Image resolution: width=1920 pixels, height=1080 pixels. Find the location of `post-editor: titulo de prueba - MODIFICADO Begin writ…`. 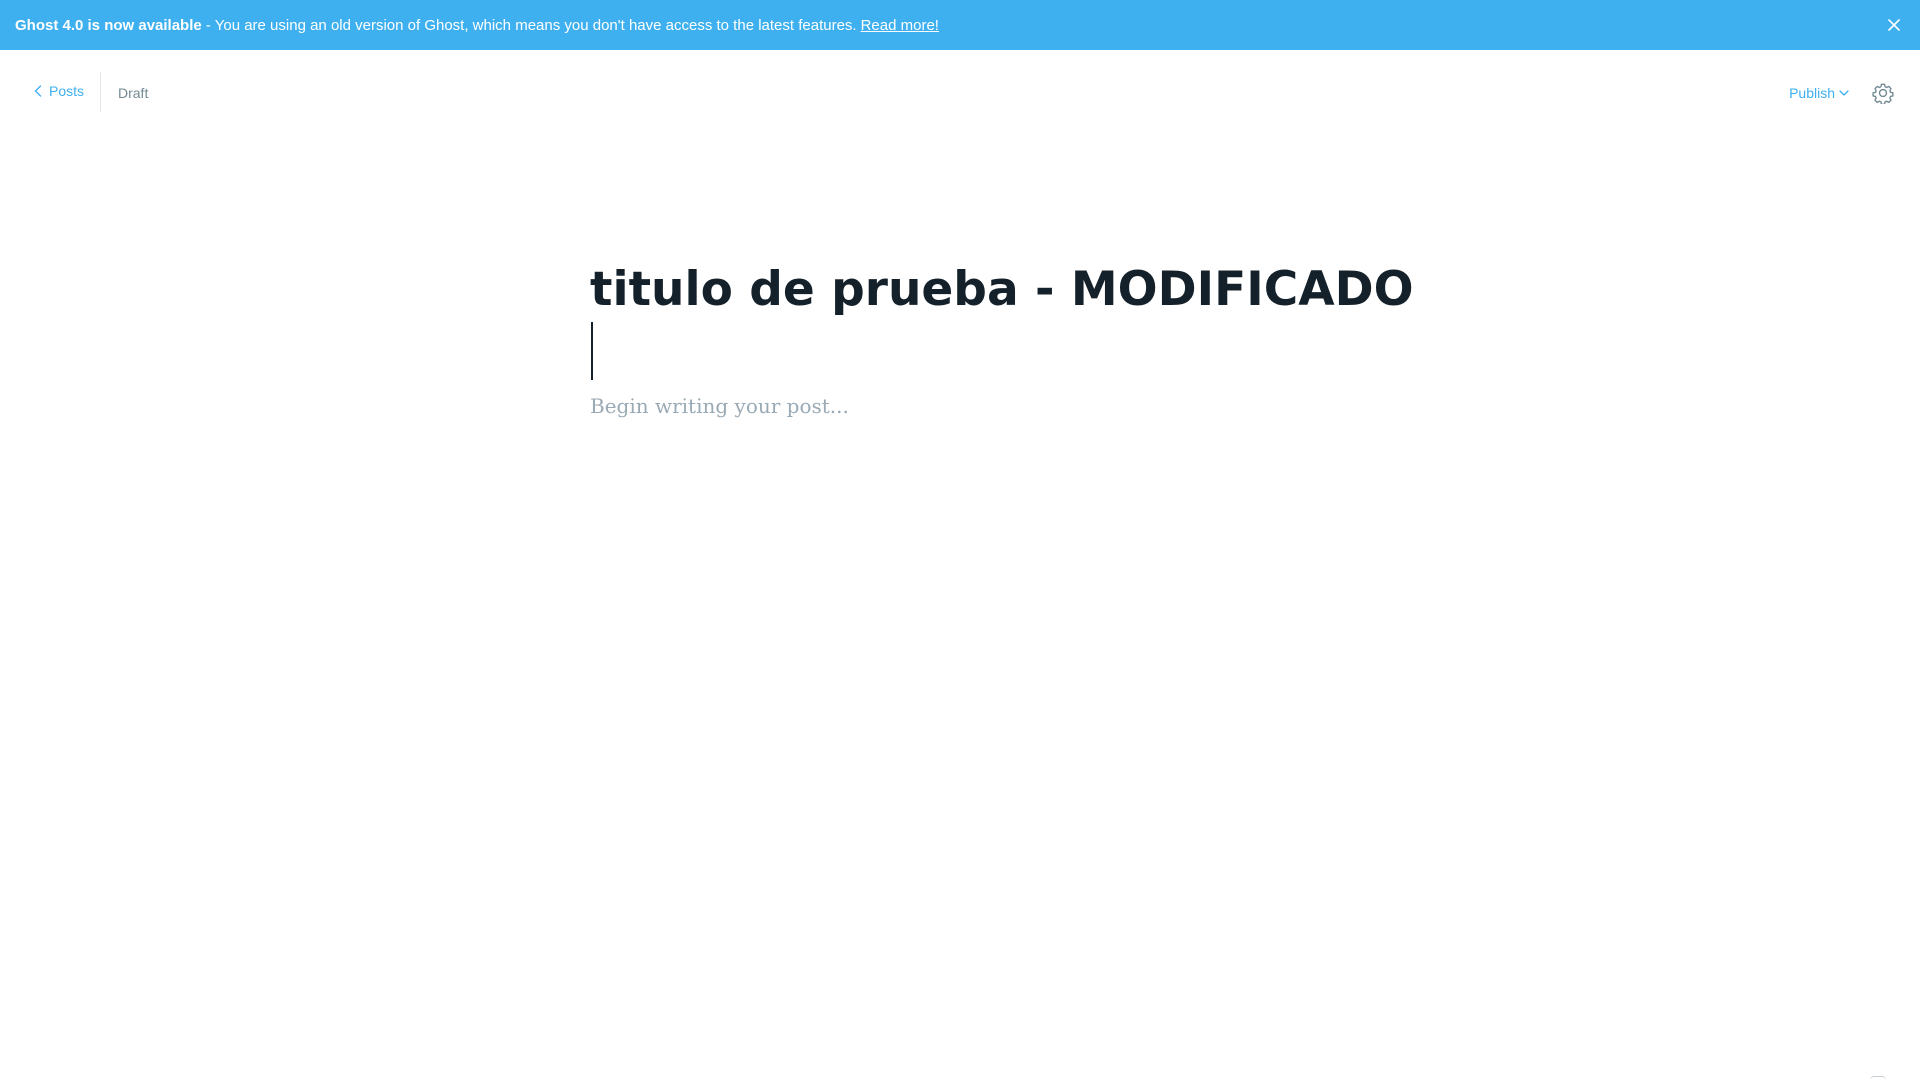

post-editor: titulo de prueba - MODIFICADO Begin writ… is located at coordinates (1002, 334).